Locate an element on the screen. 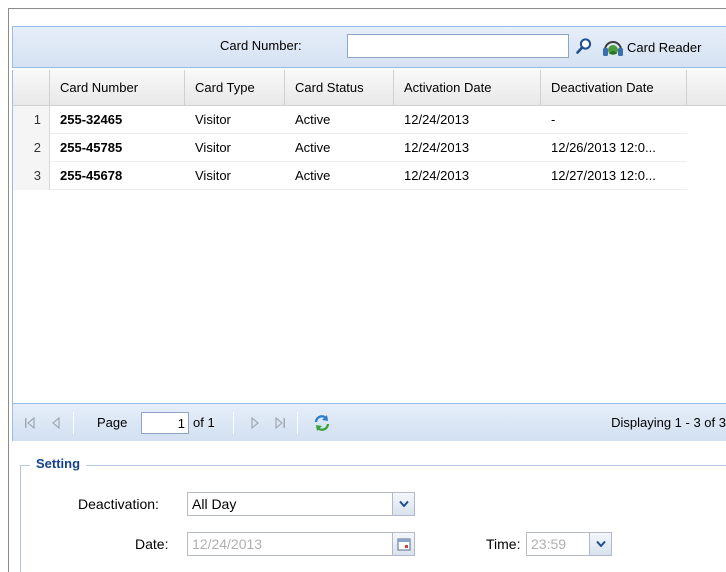 This screenshot has width=726, height=572. cell-card-number: 255-45678 is located at coordinates (91, 175).